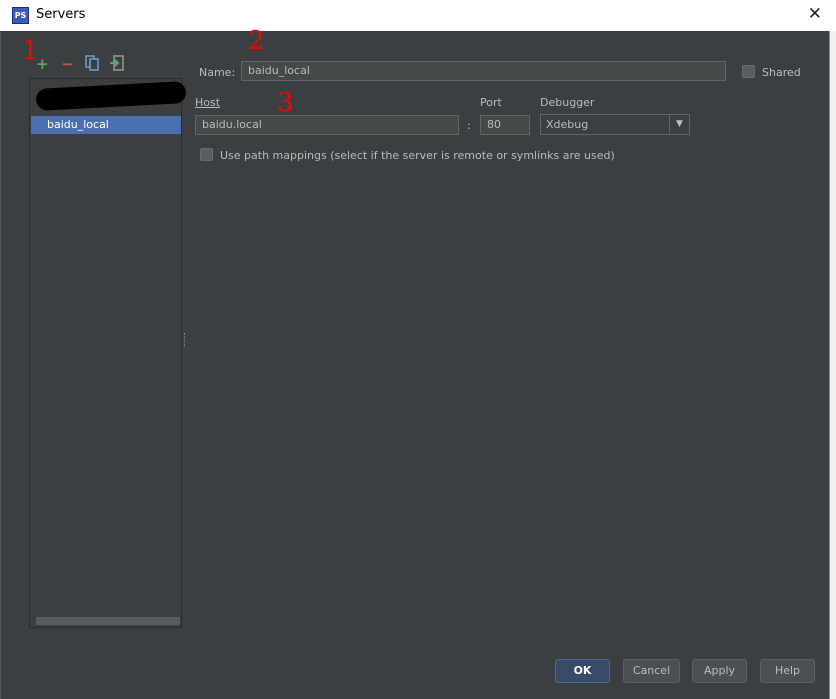 This screenshot has height=699, width=836. Describe the element at coordinates (615, 124) in the screenshot. I see `debugger-select: Xdebug ▼` at that location.